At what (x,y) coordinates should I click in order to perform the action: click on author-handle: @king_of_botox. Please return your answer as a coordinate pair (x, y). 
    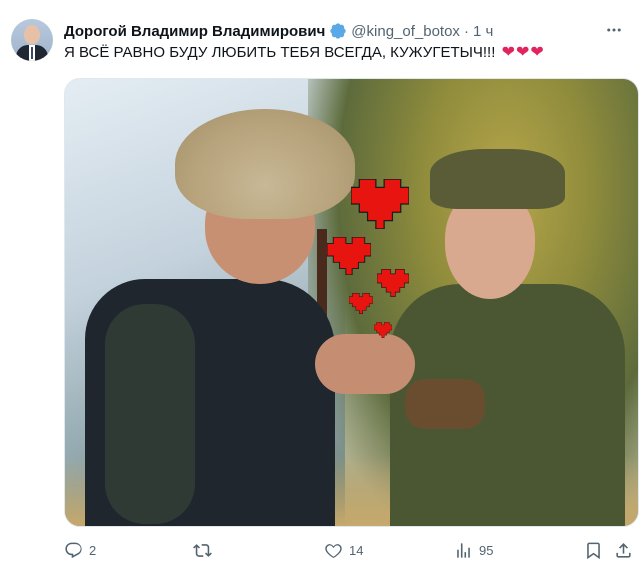
    Looking at the image, I should click on (405, 31).